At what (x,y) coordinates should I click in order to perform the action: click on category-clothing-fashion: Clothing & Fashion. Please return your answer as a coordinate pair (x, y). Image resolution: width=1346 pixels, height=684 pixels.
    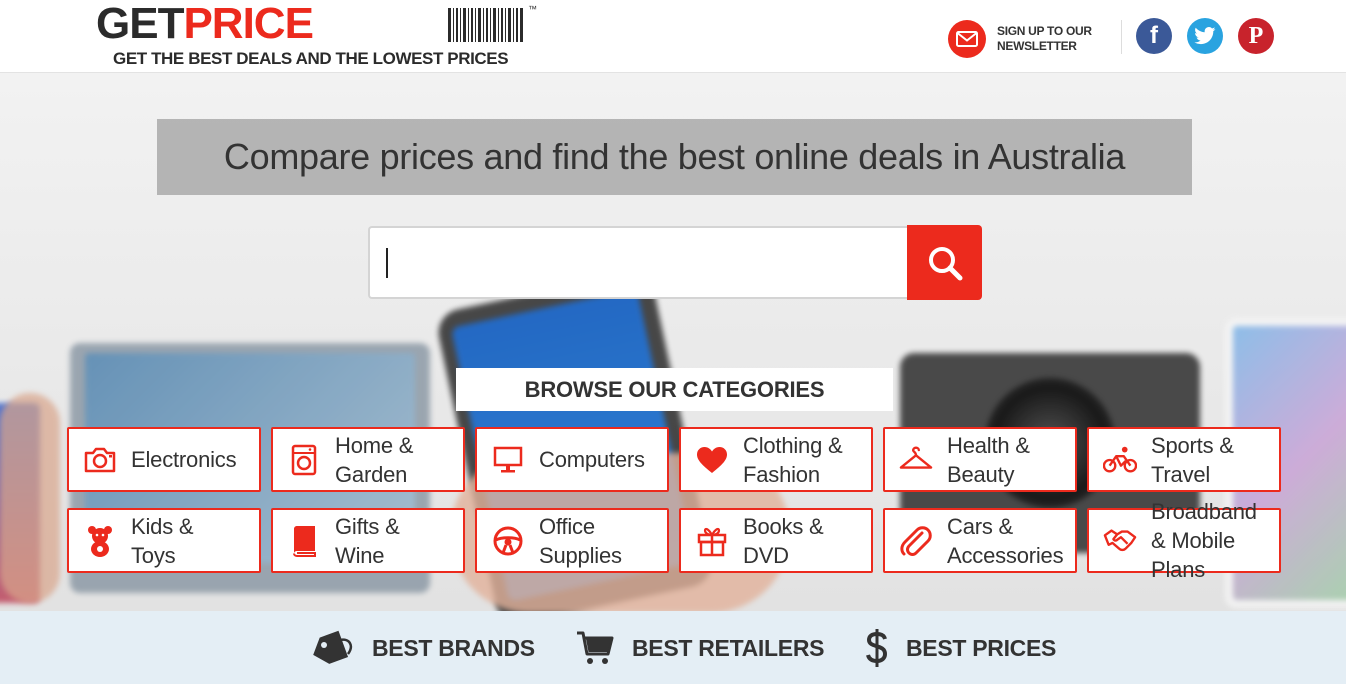
    Looking at the image, I should click on (776, 459).